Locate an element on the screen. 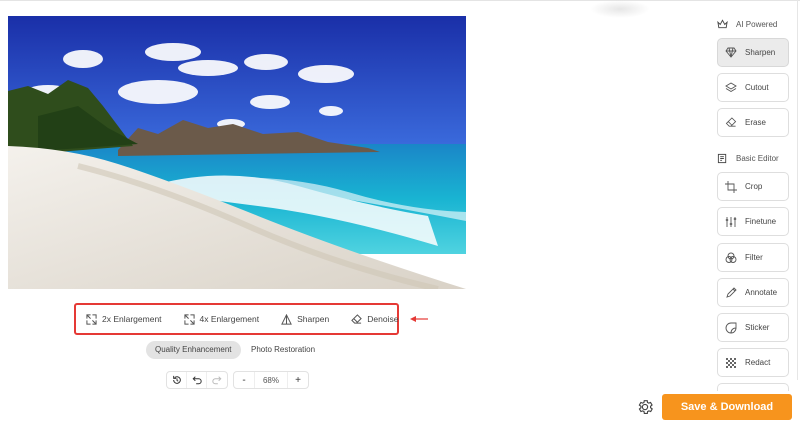  redact-icon is located at coordinates (731, 362).